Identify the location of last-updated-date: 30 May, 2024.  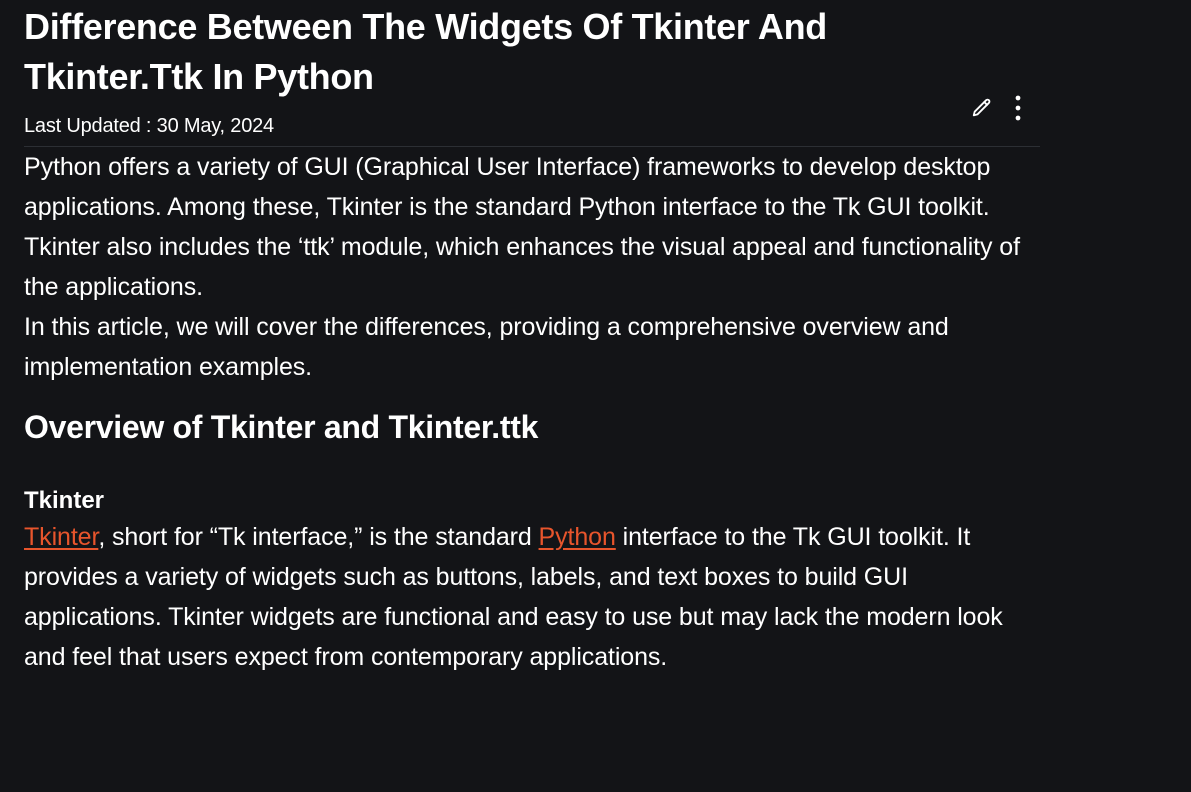
(215, 126).